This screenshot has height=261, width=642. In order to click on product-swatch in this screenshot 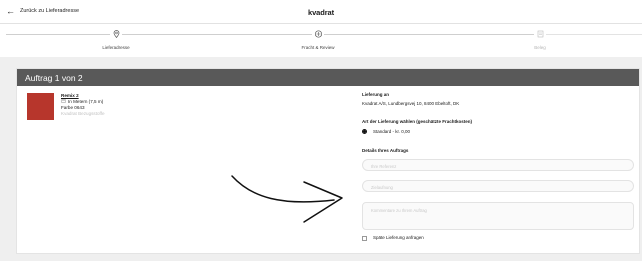, I will do `click(40, 106)`.